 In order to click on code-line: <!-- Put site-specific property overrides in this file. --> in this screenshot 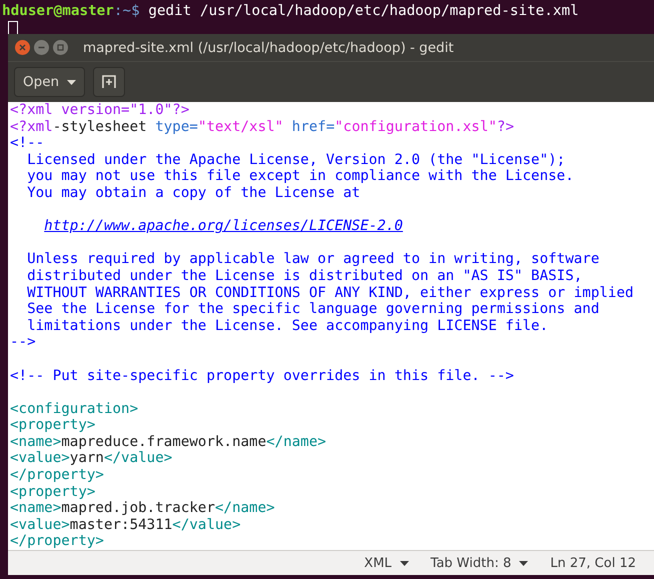, I will do `click(262, 376)`.